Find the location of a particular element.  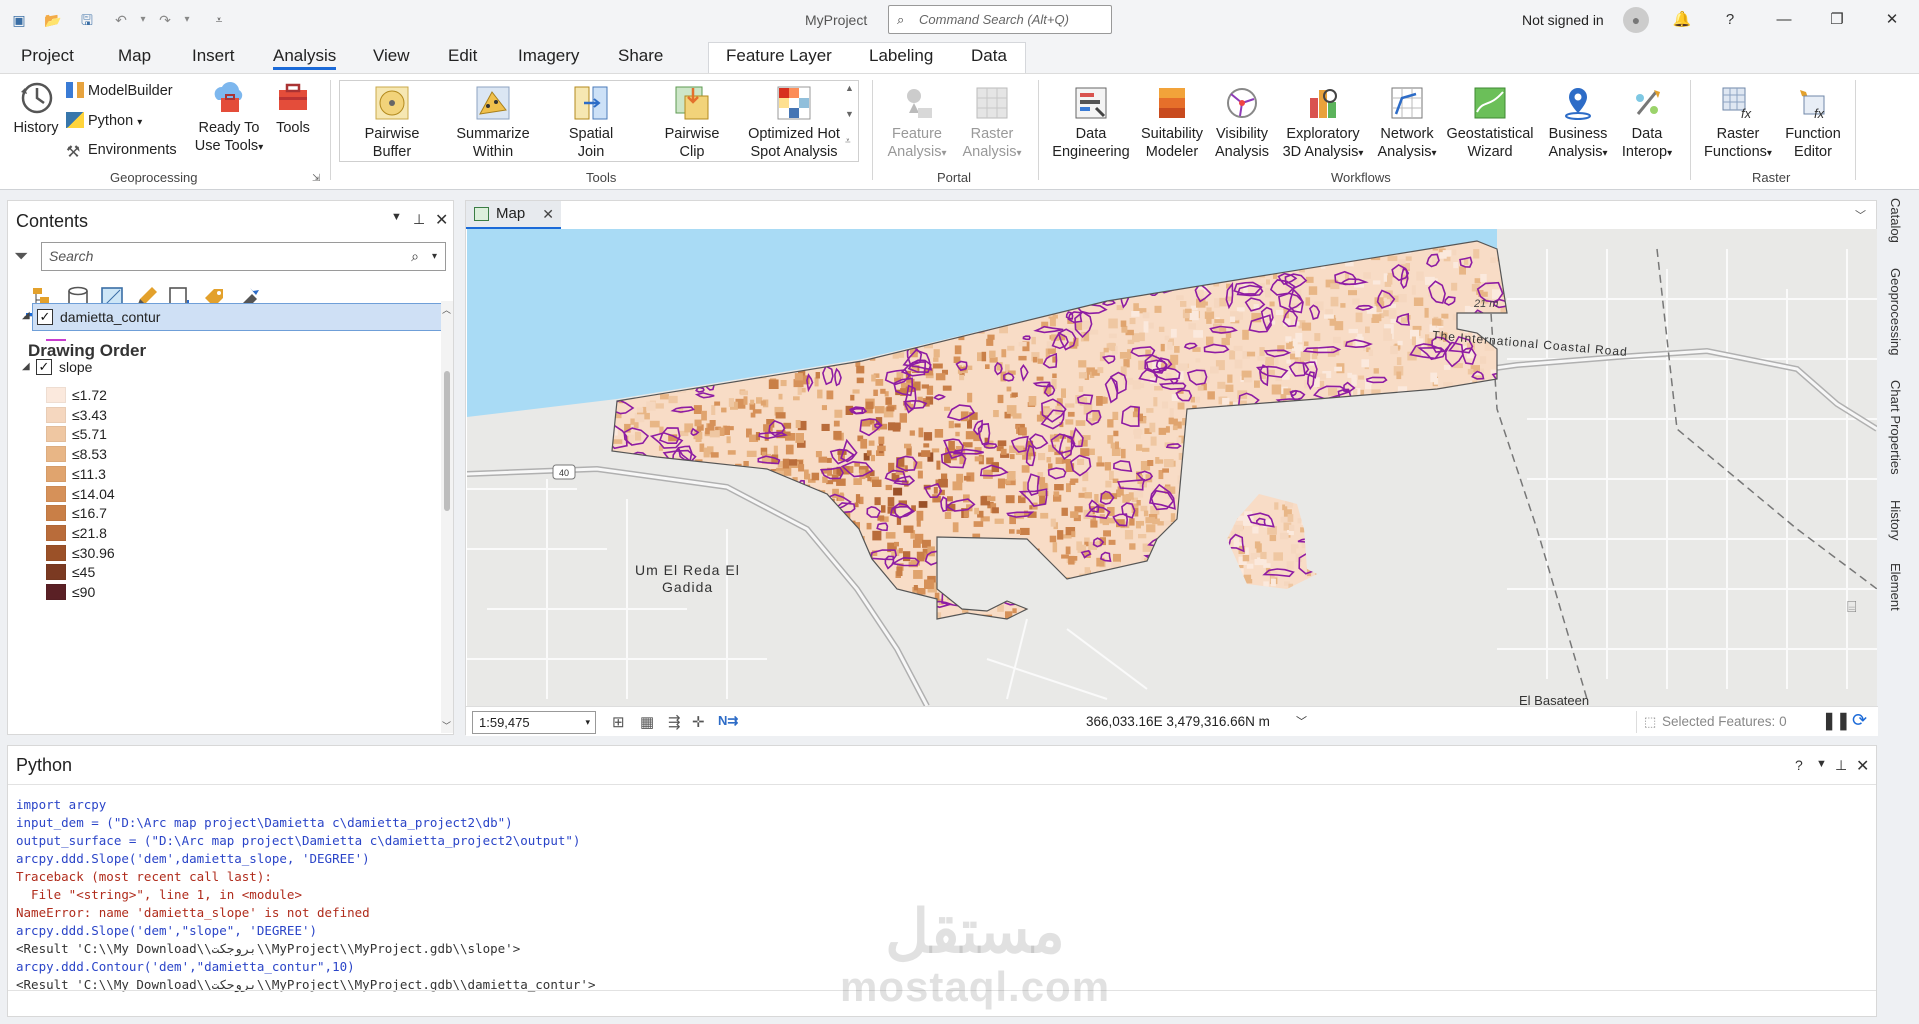

raster-functions-button: fx Raster Functions▾ is located at coordinates (1738, 123).